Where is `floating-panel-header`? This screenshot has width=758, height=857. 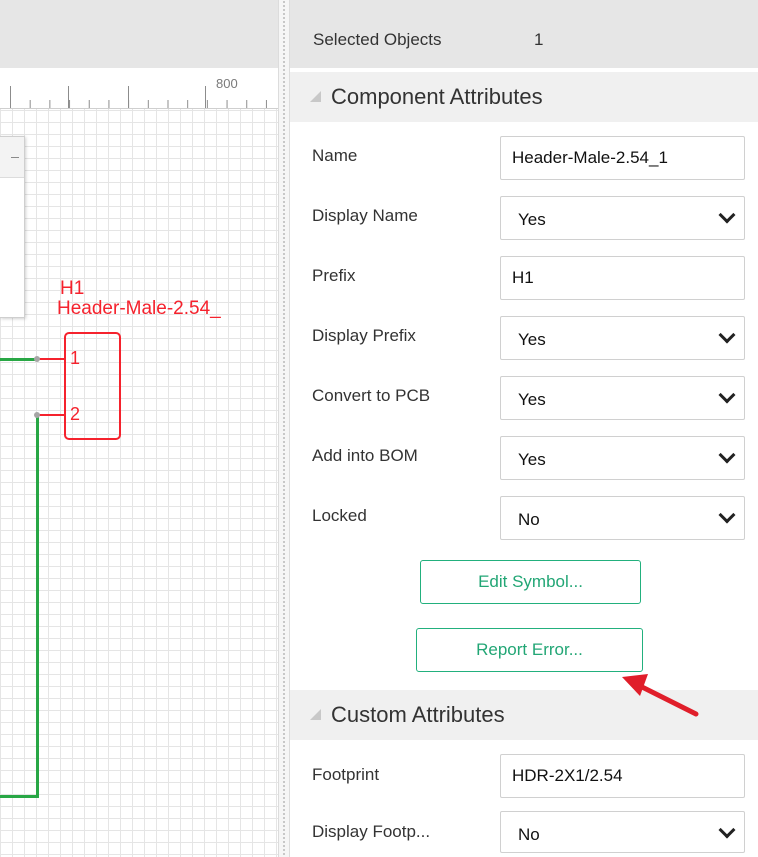
floating-panel-header is located at coordinates (12, 157).